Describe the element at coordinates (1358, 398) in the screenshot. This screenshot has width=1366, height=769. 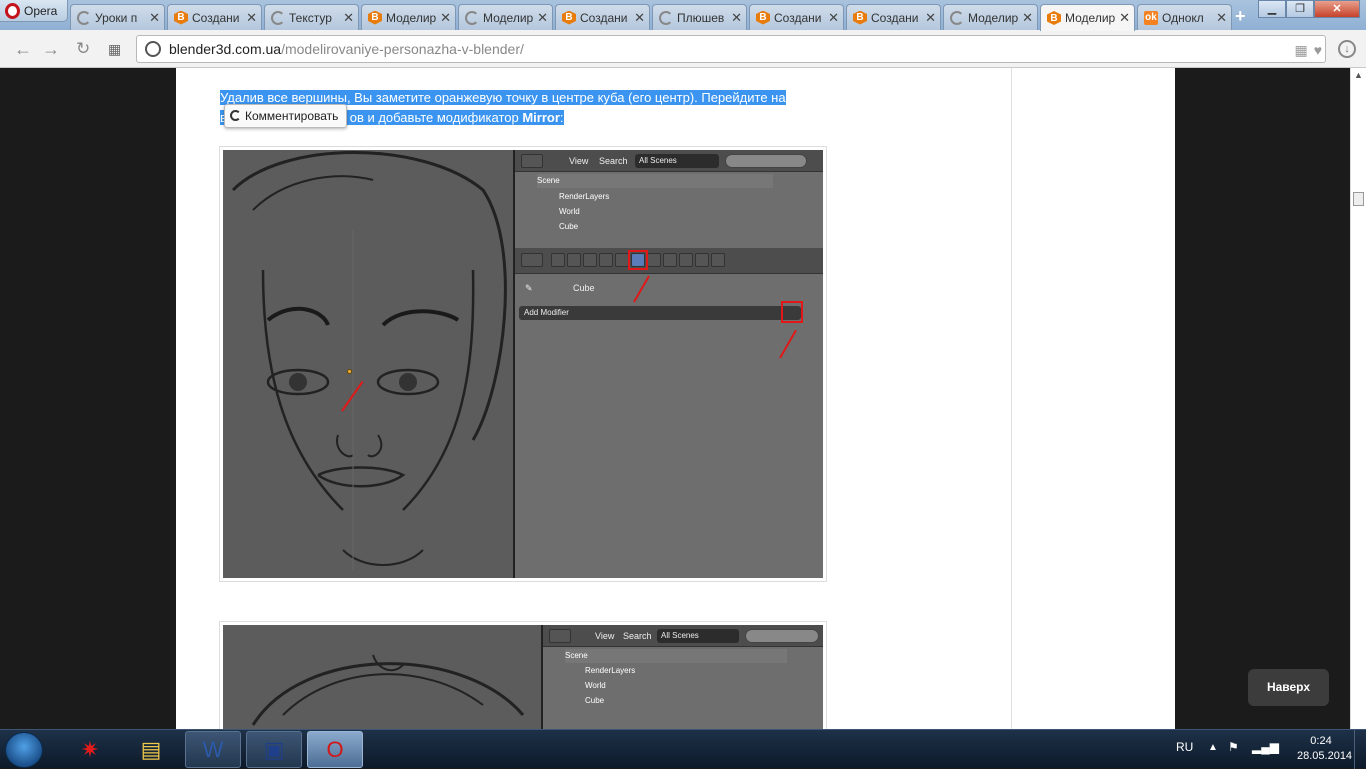
I see `page-scrollbar: ▲` at that location.